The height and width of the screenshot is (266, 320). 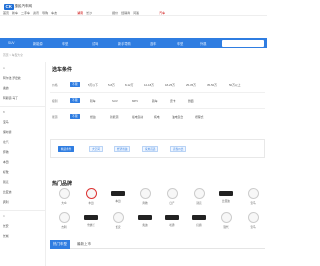 What do you see at coordinates (203, 43) in the screenshot?
I see `nav-item: 外观` at bounding box center [203, 43].